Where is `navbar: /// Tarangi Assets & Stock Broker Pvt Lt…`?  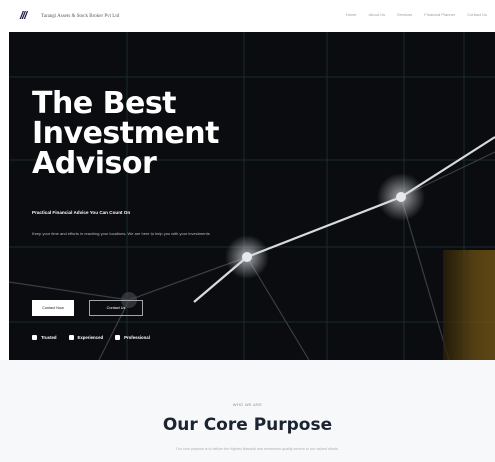 navbar: /// Tarangi Assets & Stock Broker Pvt Lt… is located at coordinates (247, 16).